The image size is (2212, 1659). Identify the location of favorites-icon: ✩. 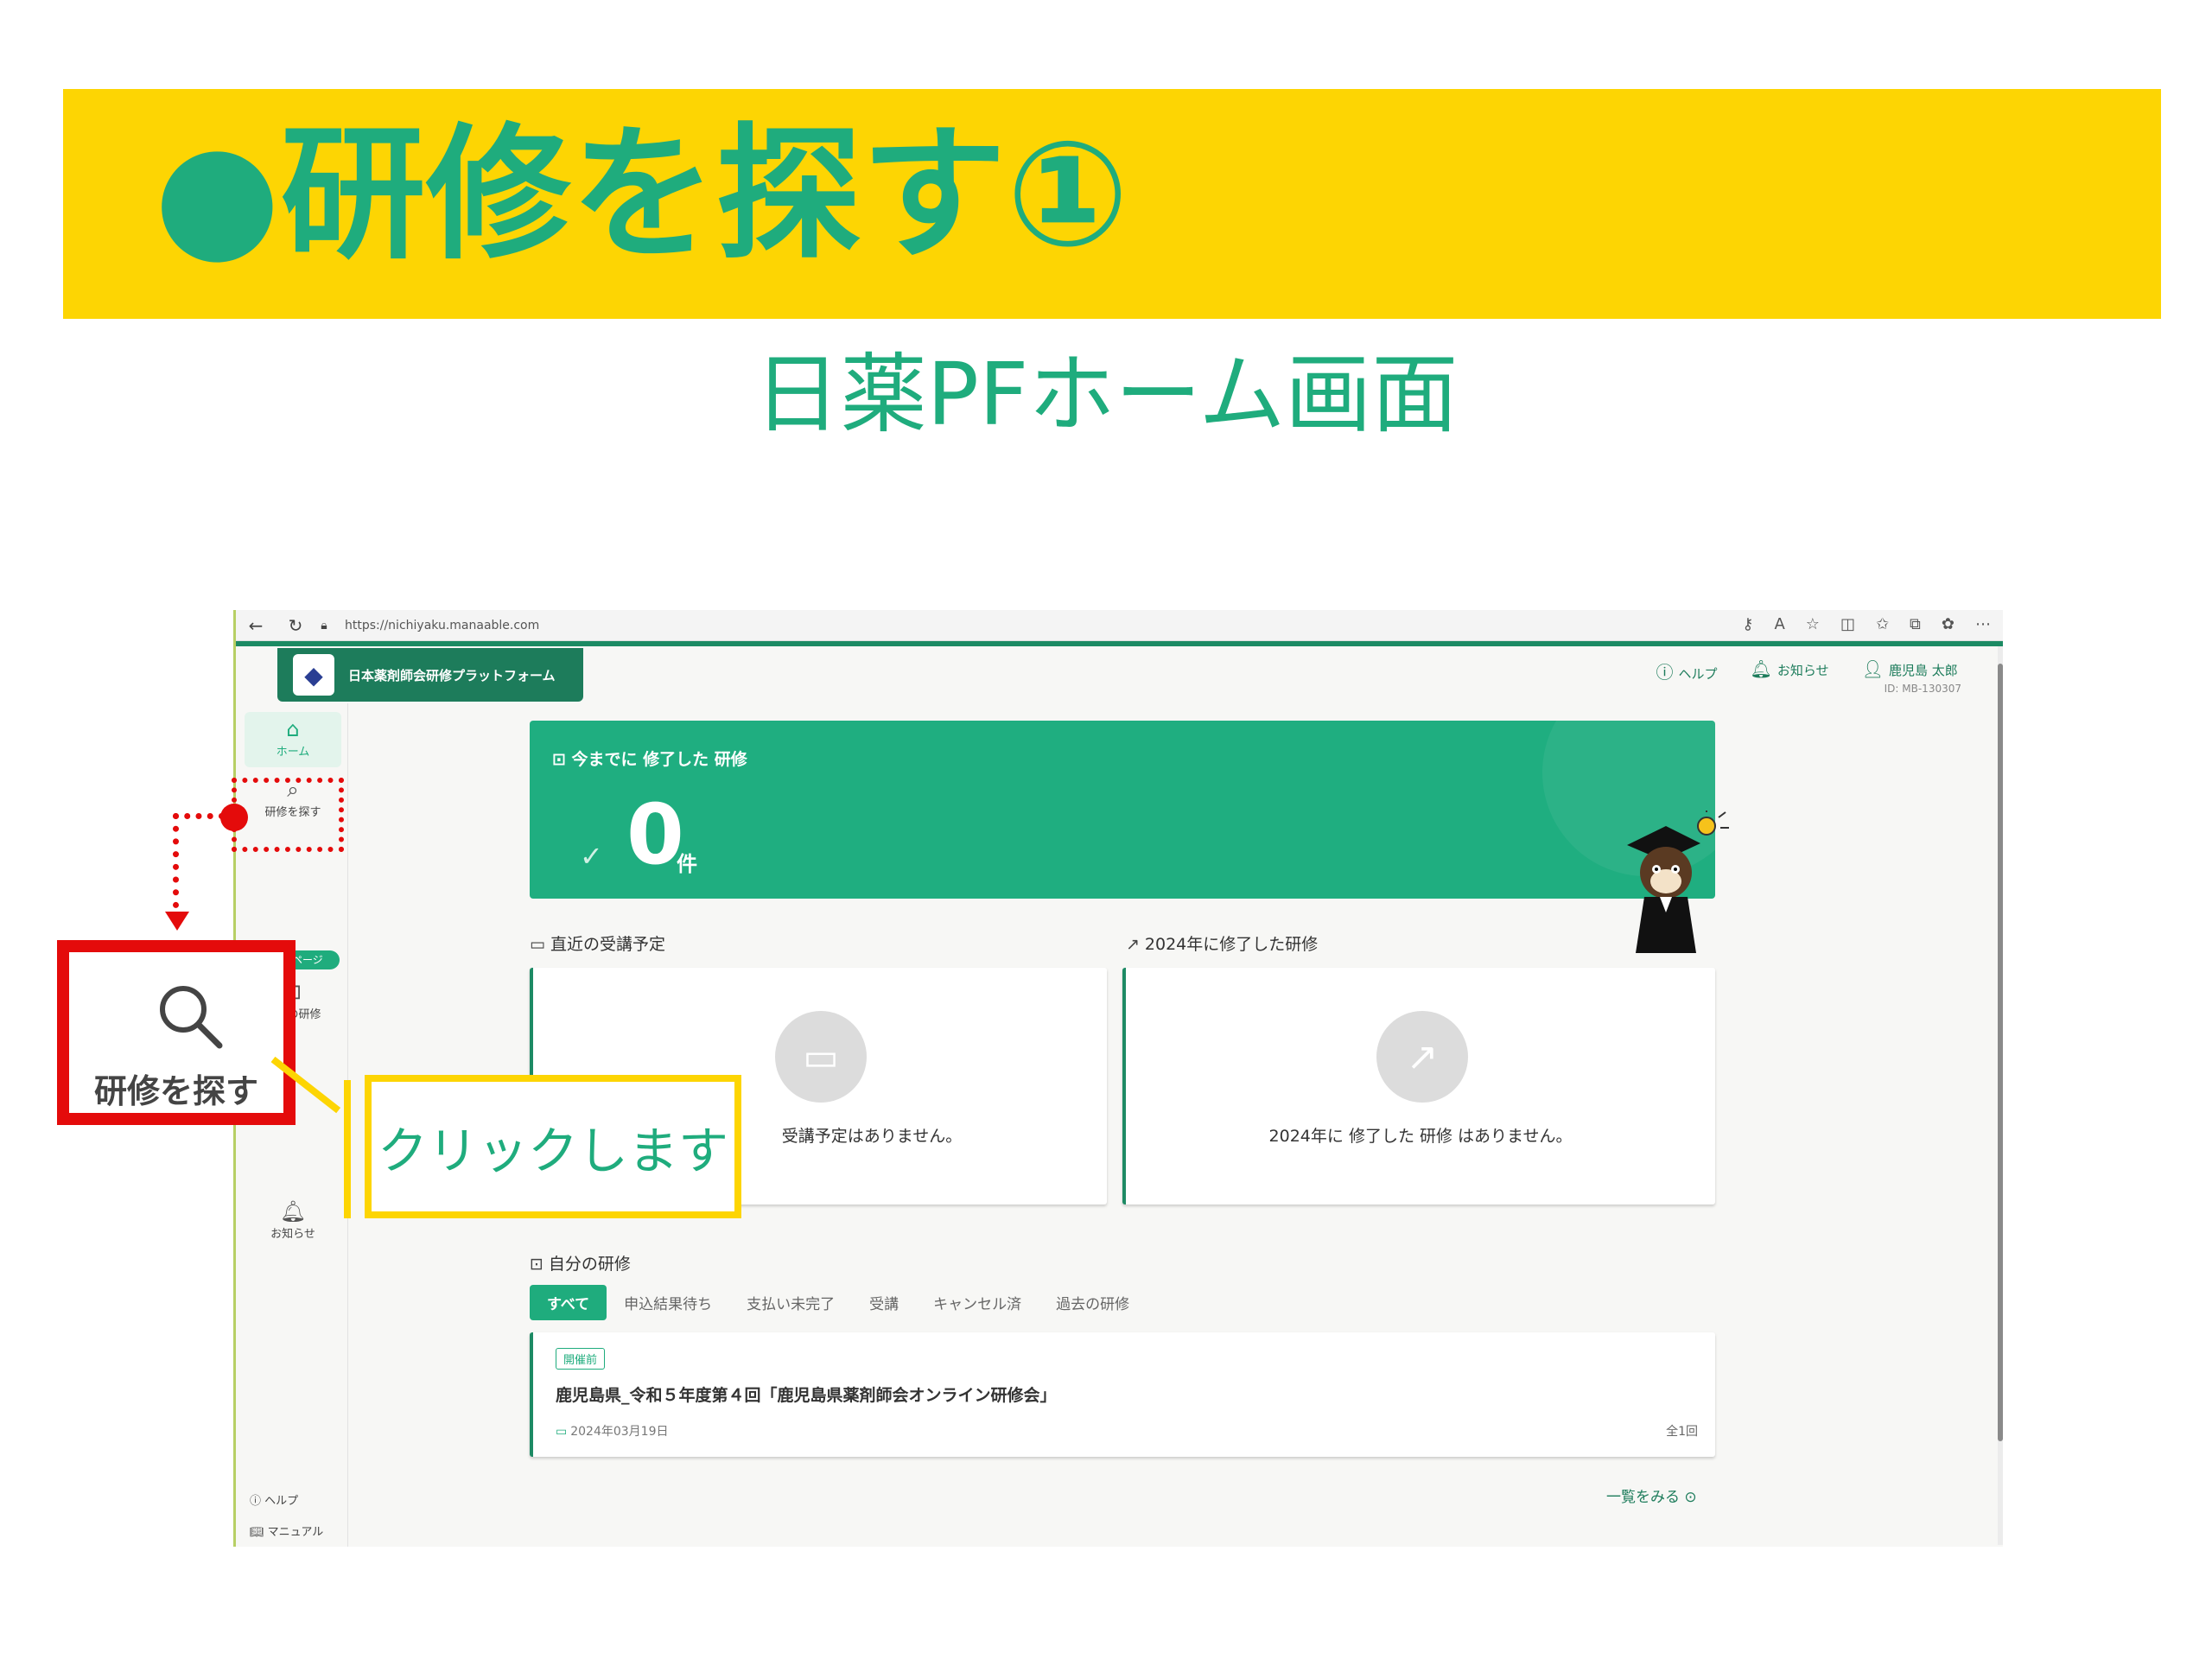
(1882, 624).